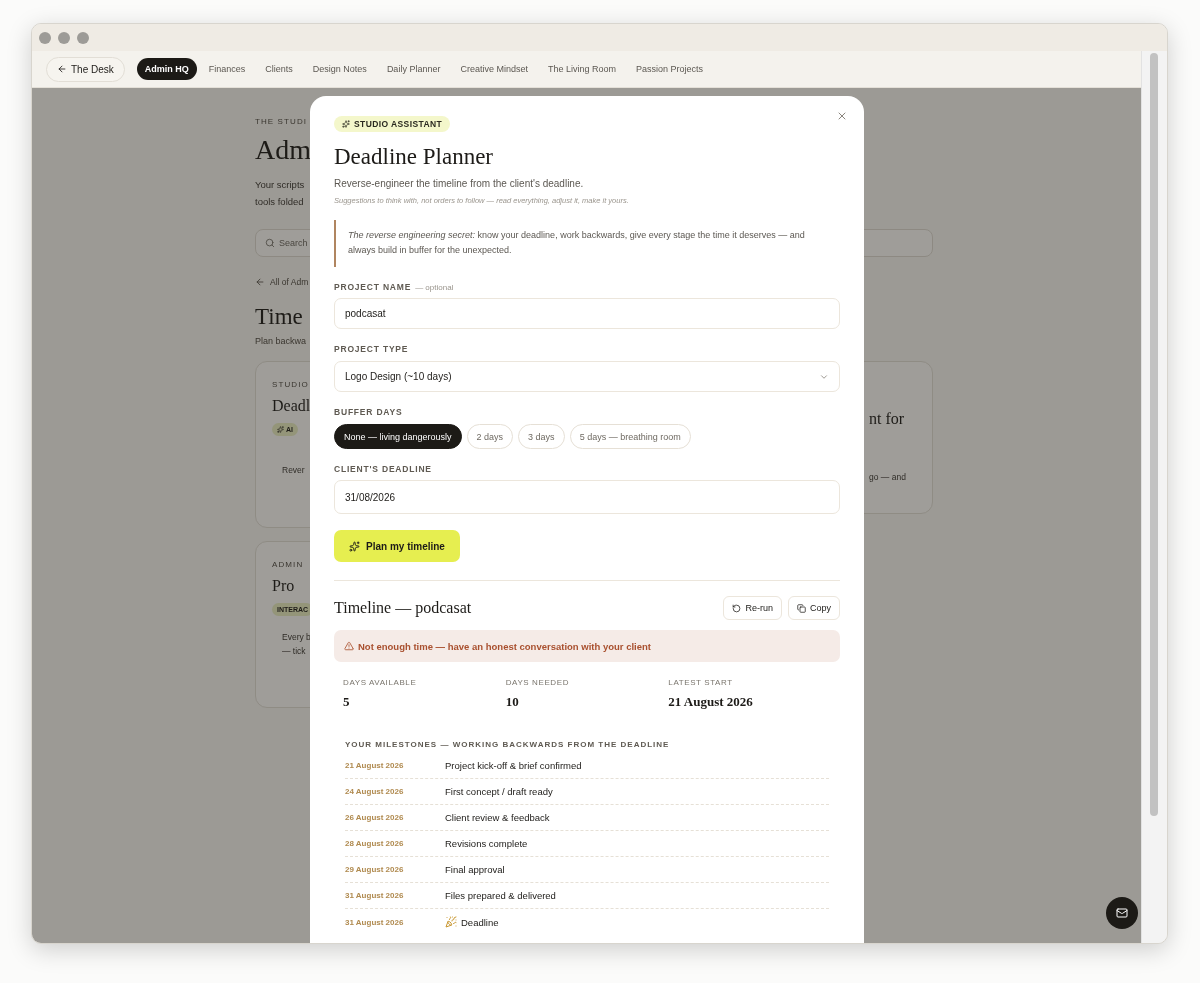 The height and width of the screenshot is (983, 1200). What do you see at coordinates (281, 121) in the screenshot?
I see `page-eyebrow: THE STUDI` at bounding box center [281, 121].